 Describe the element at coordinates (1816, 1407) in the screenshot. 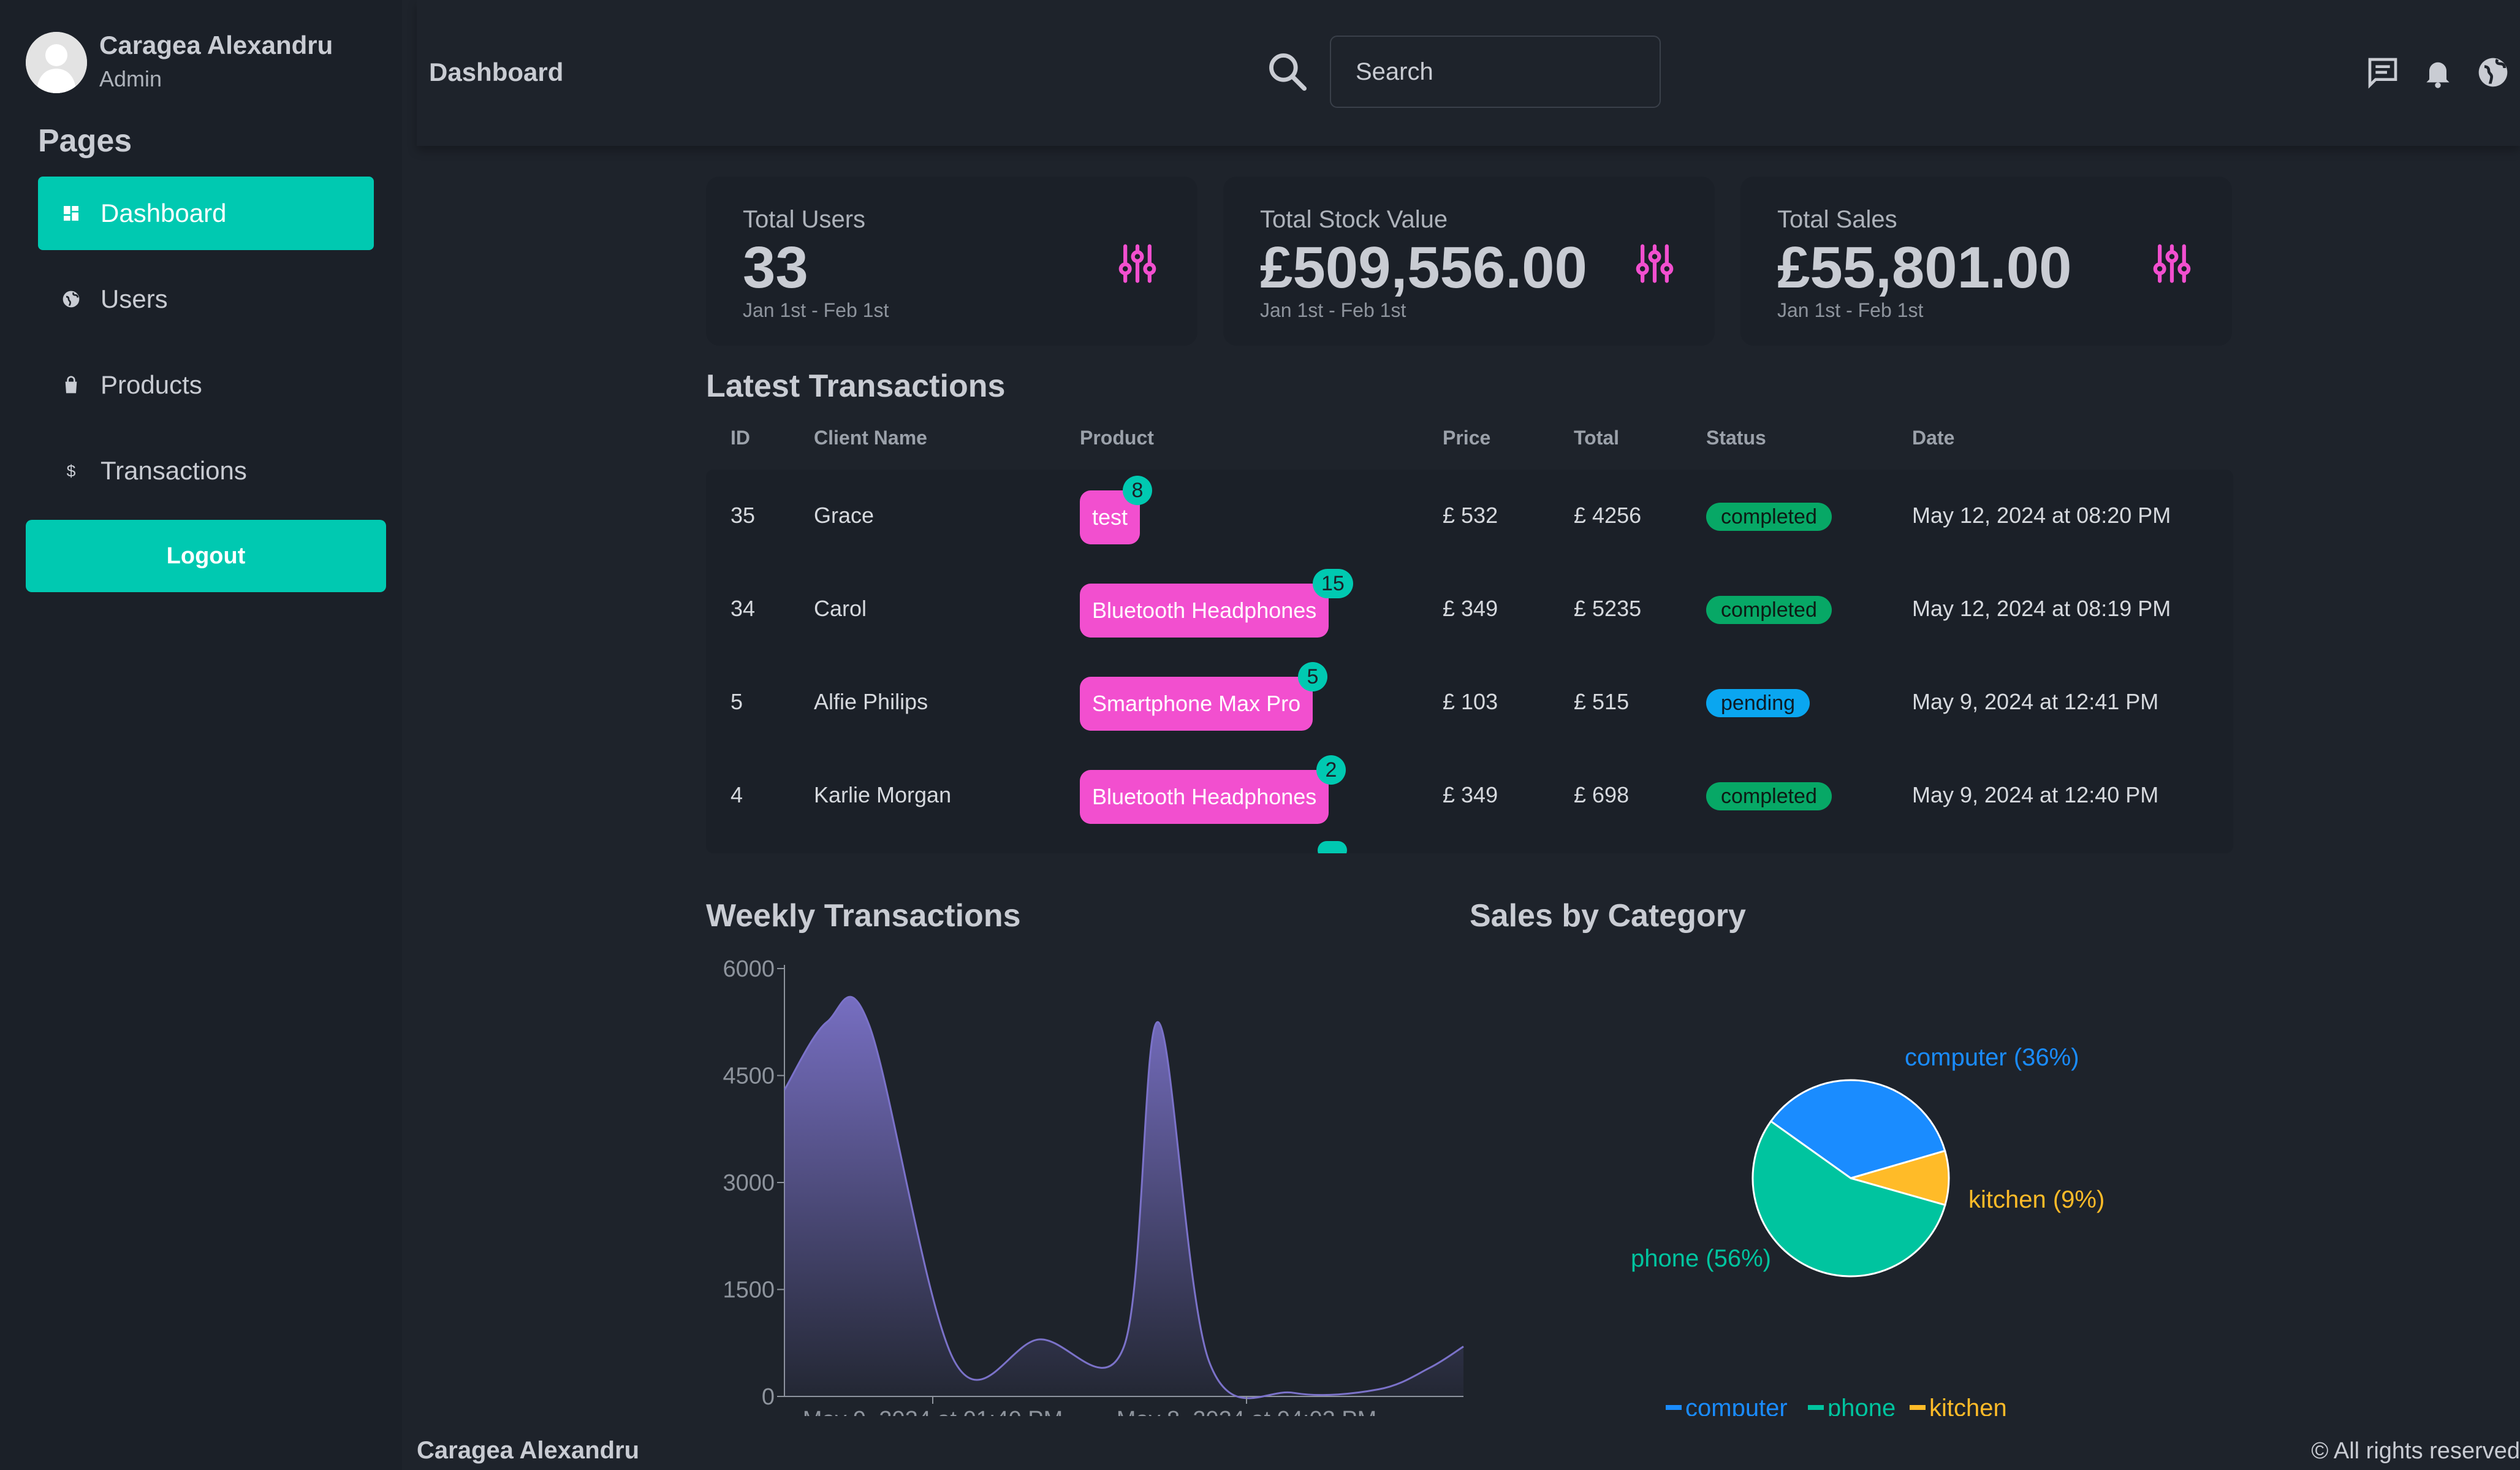

I see `legend-swatch-phone` at that location.